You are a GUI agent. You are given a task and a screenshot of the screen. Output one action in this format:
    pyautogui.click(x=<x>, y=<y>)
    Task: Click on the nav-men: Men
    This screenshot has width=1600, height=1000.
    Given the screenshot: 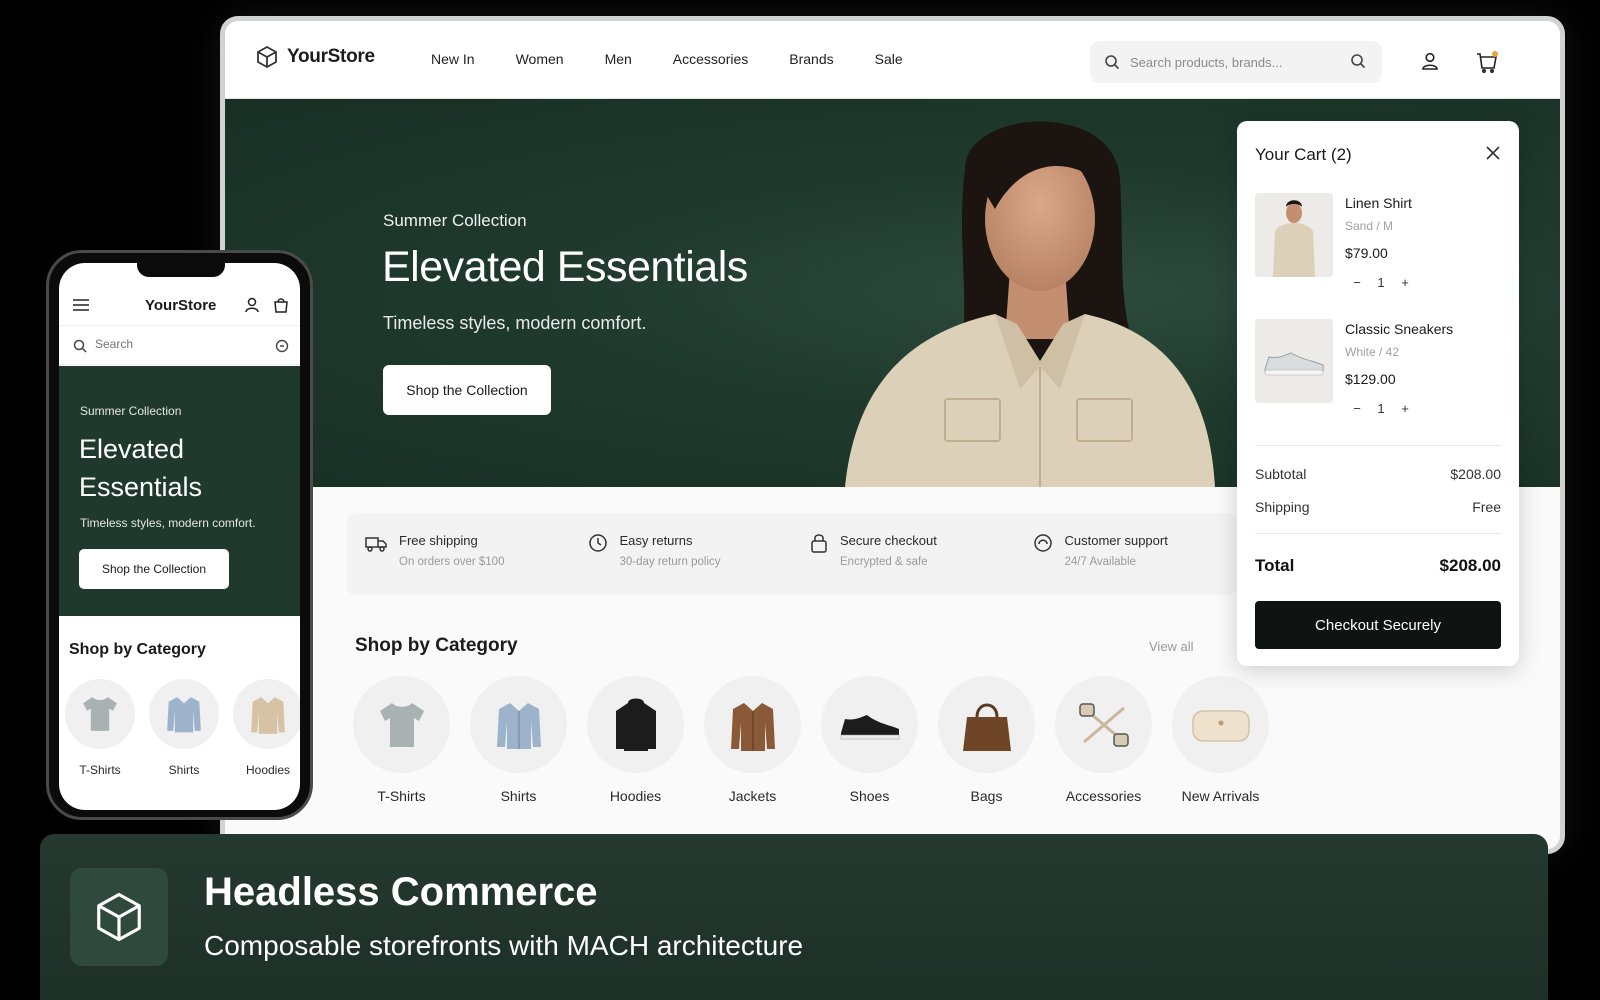 What is the action you would take?
    pyautogui.click(x=618, y=59)
    